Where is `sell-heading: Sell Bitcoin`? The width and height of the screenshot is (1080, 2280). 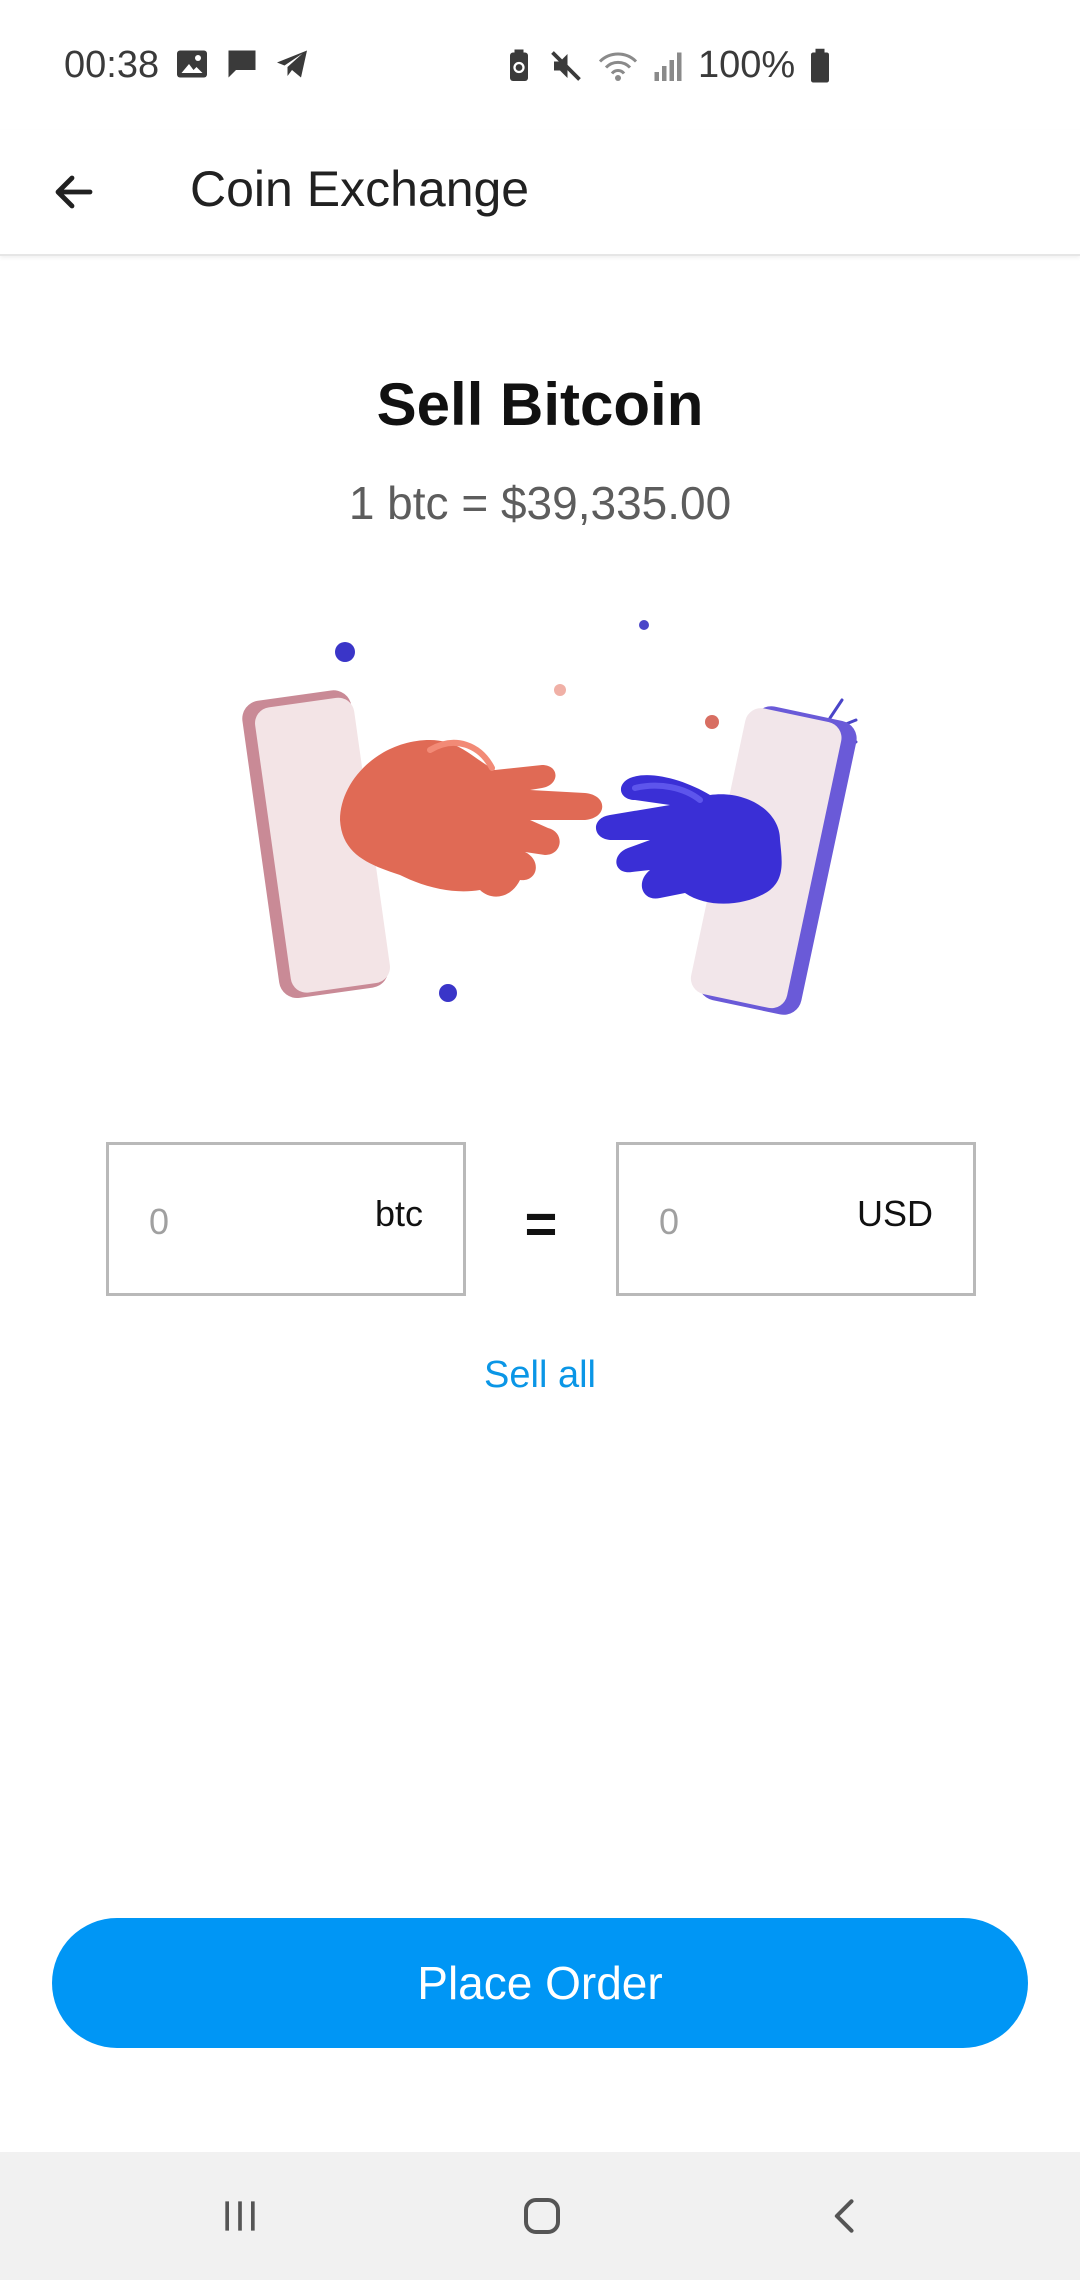 sell-heading: Sell Bitcoin is located at coordinates (540, 404).